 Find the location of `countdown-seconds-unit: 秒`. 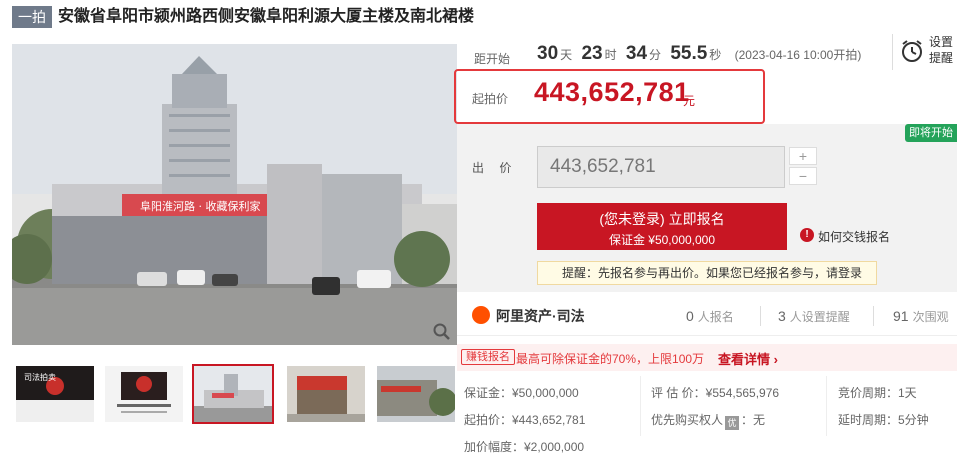

countdown-seconds-unit: 秒 is located at coordinates (715, 55).